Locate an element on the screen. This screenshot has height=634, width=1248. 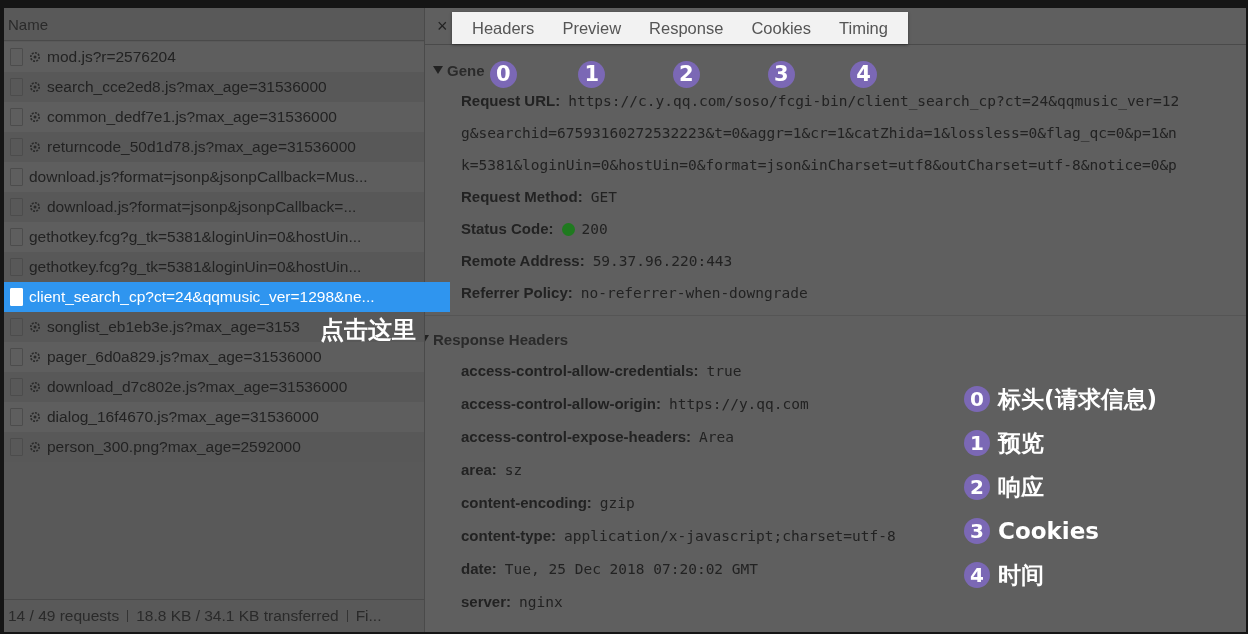
legend-text: Cookies is located at coordinates (1048, 531).